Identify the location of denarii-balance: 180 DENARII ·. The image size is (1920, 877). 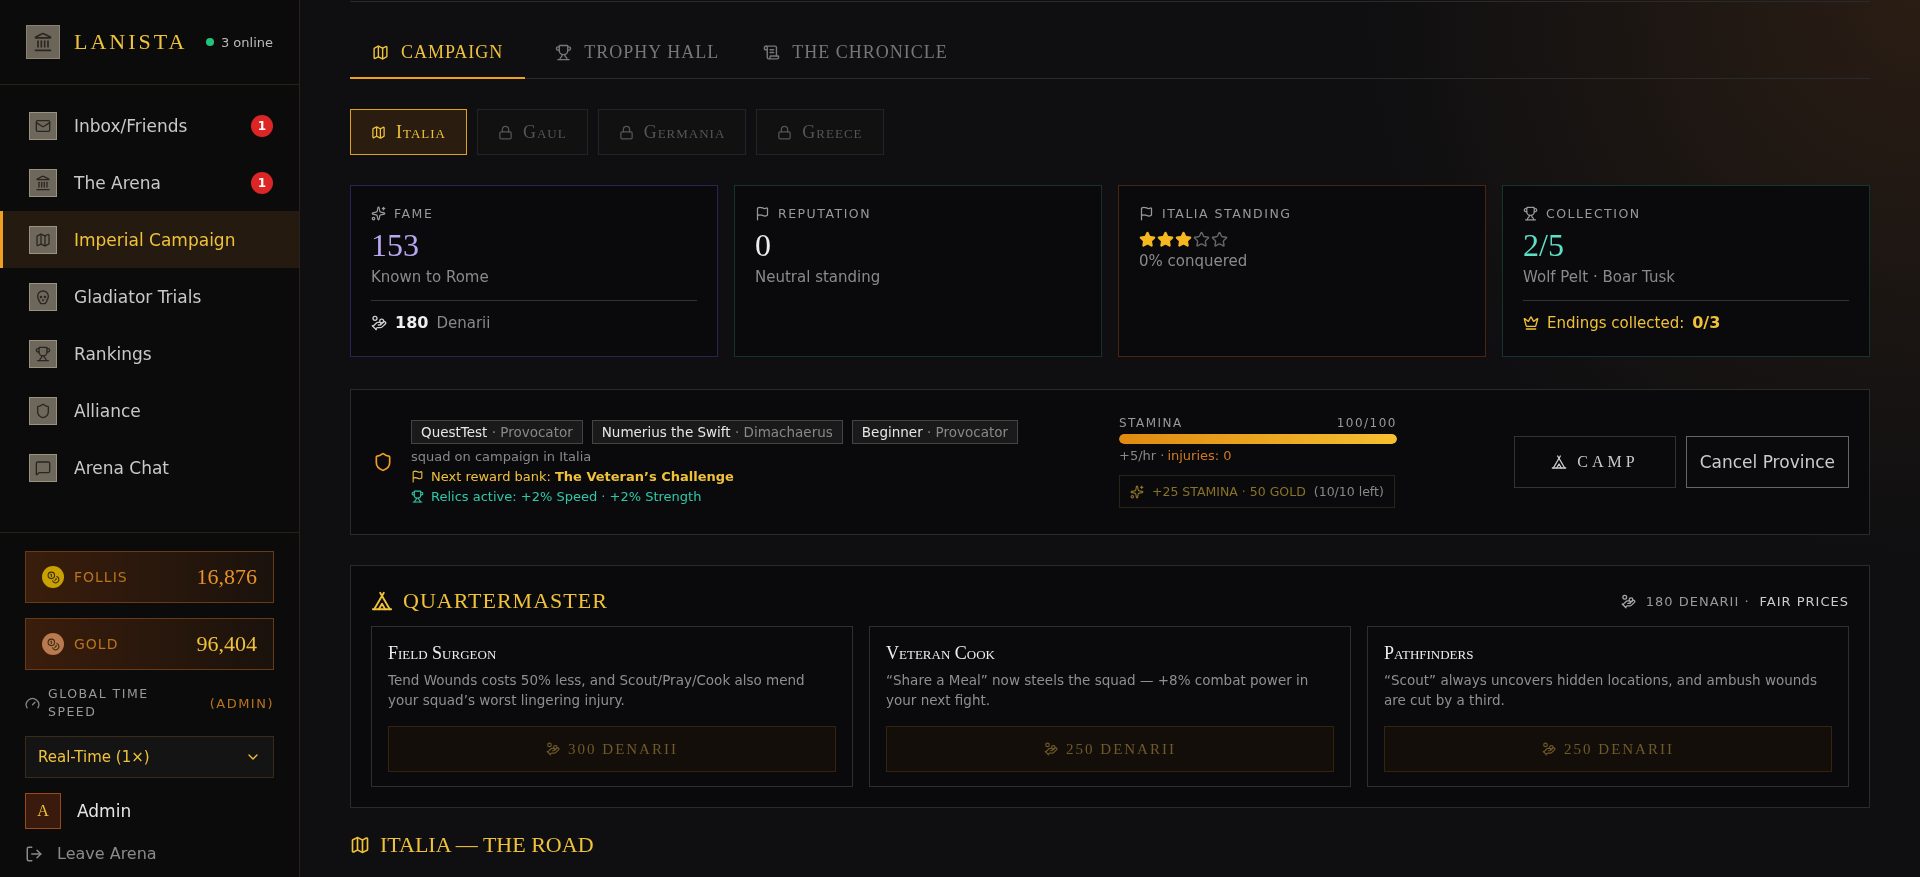
(1697, 601).